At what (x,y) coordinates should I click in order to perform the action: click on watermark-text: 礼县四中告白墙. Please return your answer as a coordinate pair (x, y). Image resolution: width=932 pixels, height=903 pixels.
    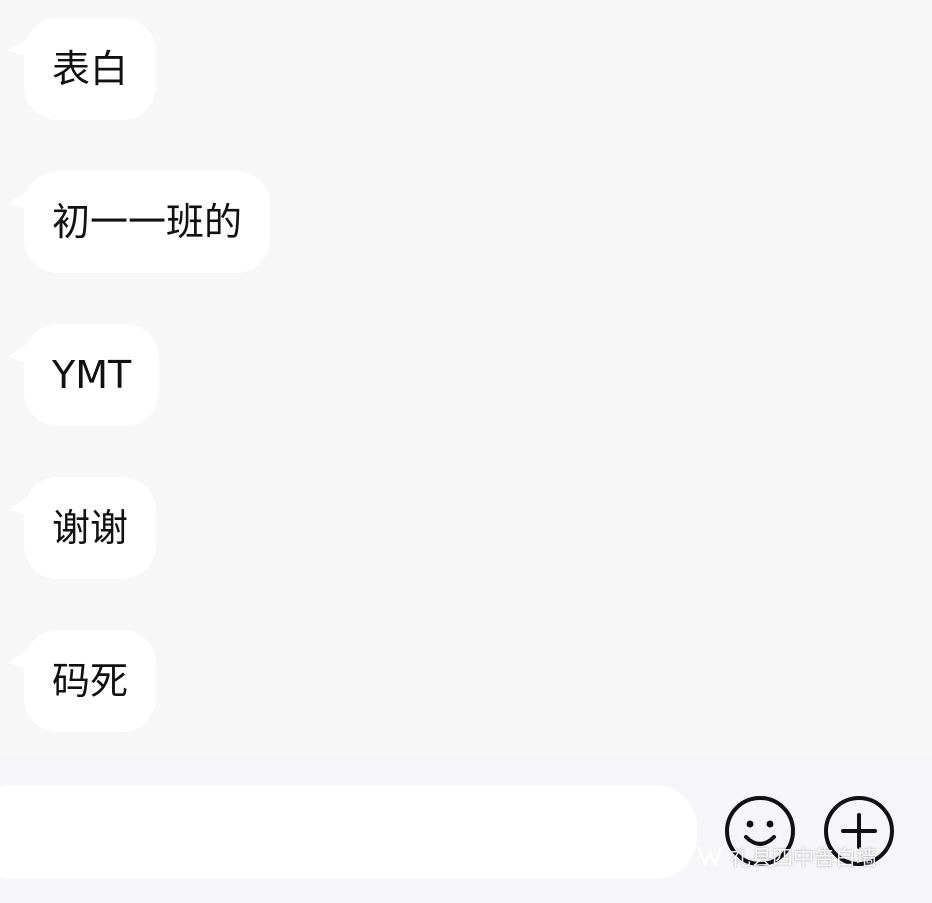
    Looking at the image, I should click on (803, 858).